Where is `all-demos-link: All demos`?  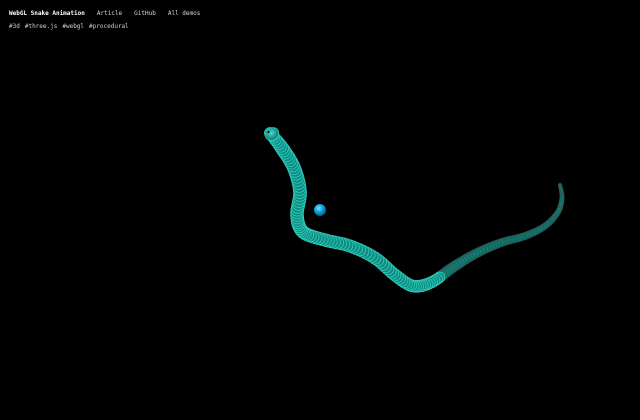 all-demos-link: All demos is located at coordinates (184, 13).